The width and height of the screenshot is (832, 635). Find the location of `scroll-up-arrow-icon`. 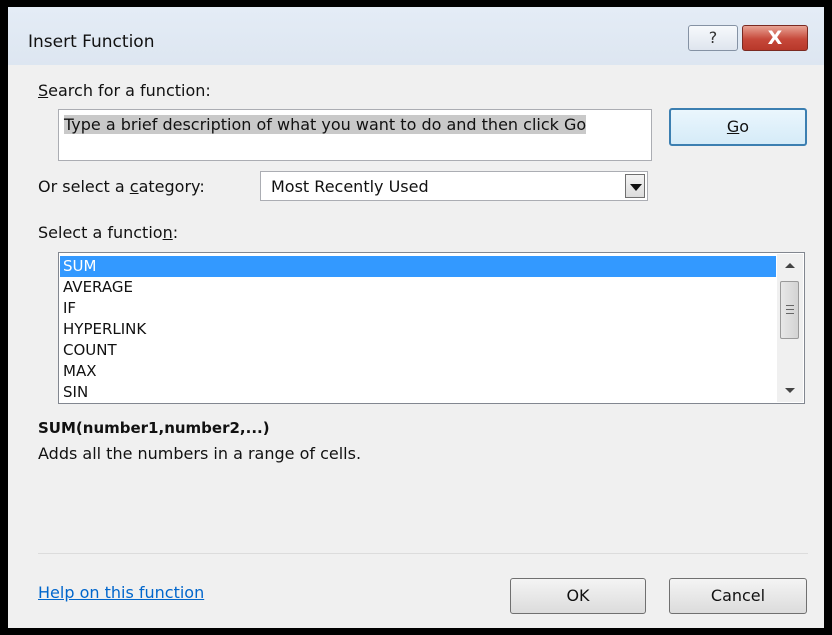

scroll-up-arrow-icon is located at coordinates (790, 265).